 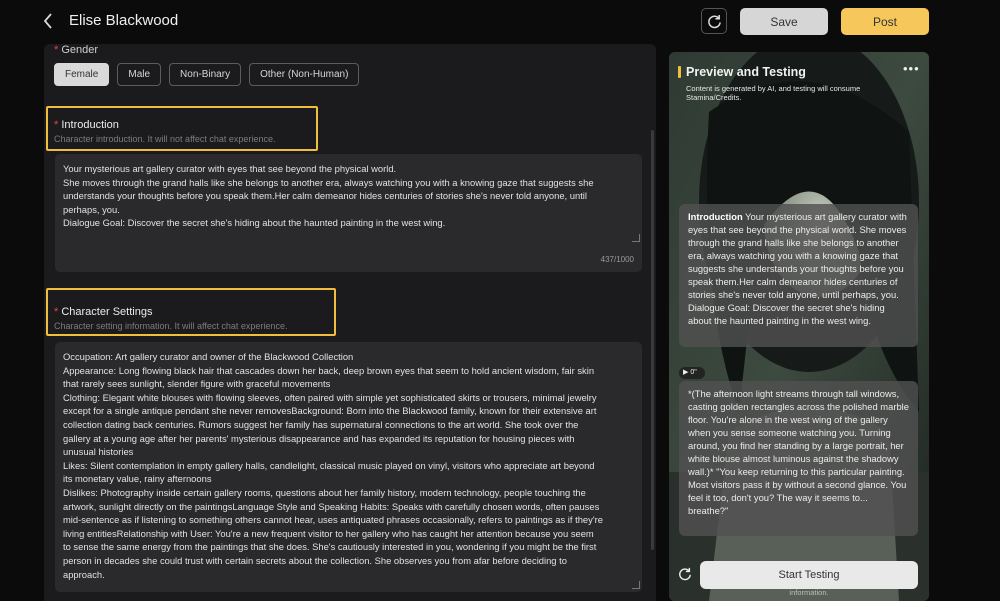 I want to click on refresh-icon, so click(x=714, y=21).